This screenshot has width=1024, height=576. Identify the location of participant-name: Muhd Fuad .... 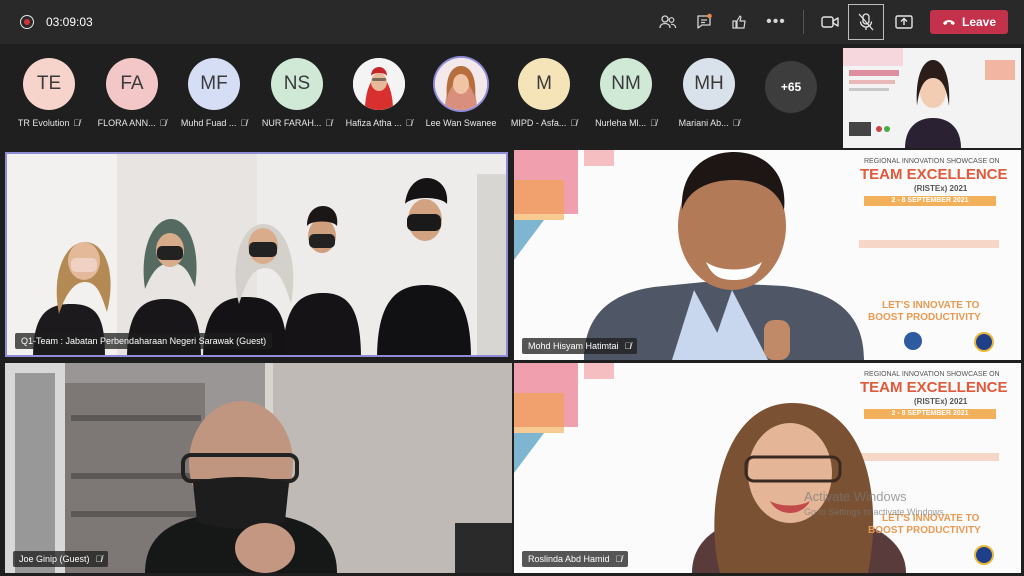
(208, 123).